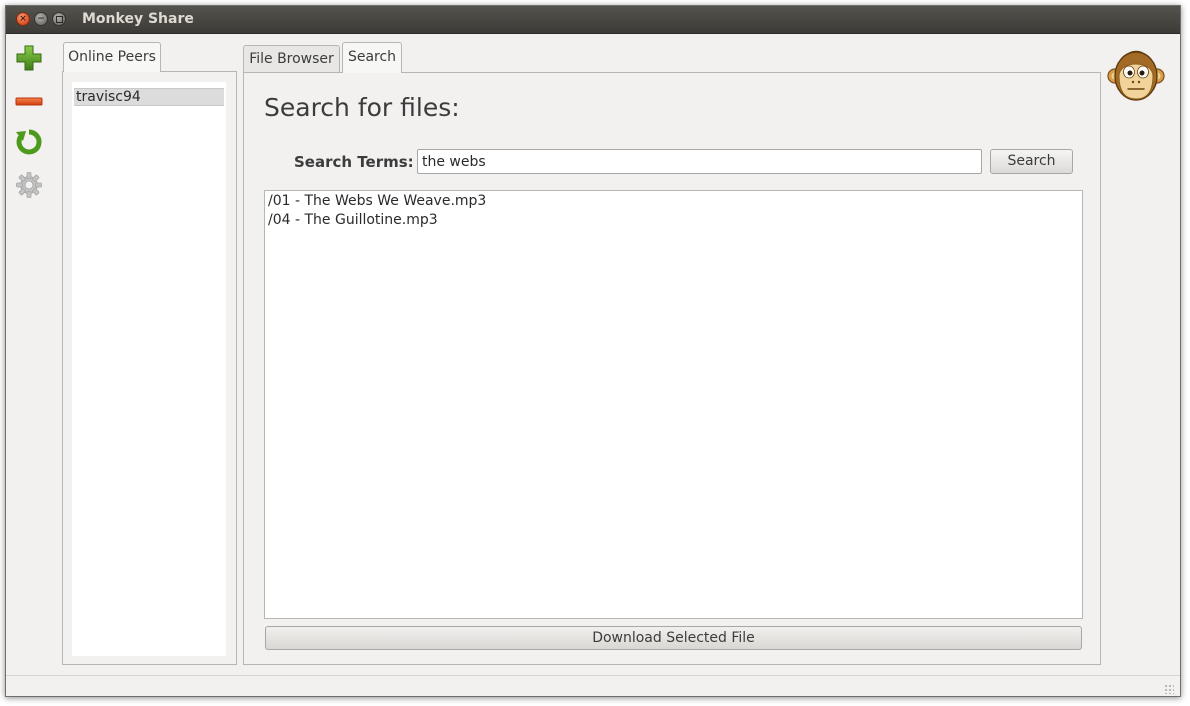  Describe the element at coordinates (112, 57) in the screenshot. I see `tab-online-peers: Online Peers` at that location.